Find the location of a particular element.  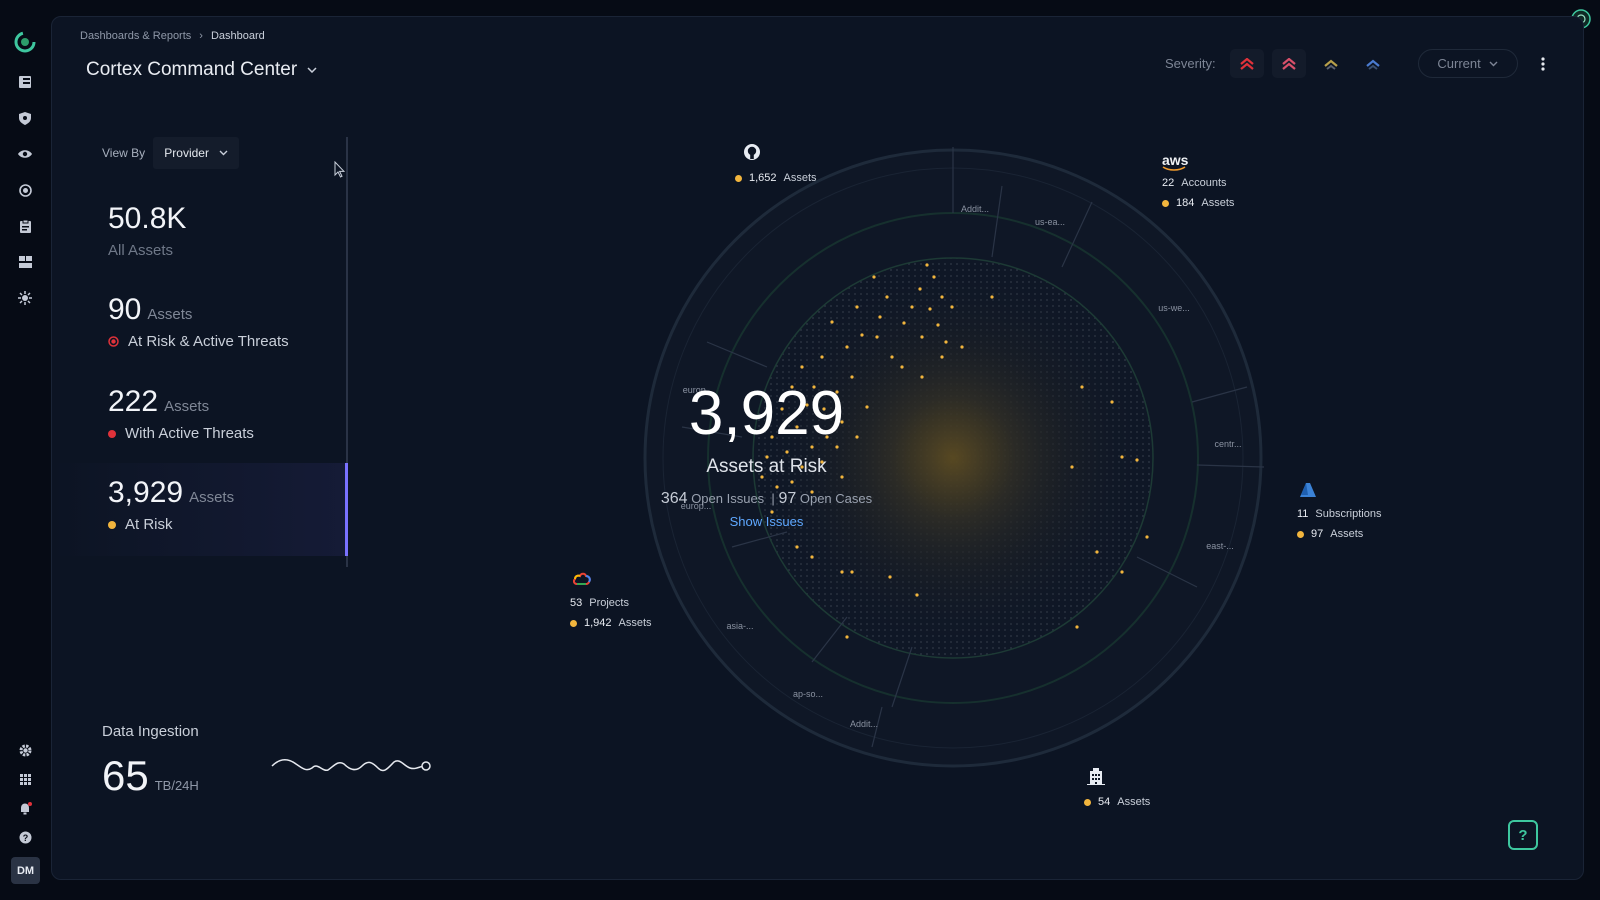

breadcrumb-current: Dashboard is located at coordinates (237, 36).